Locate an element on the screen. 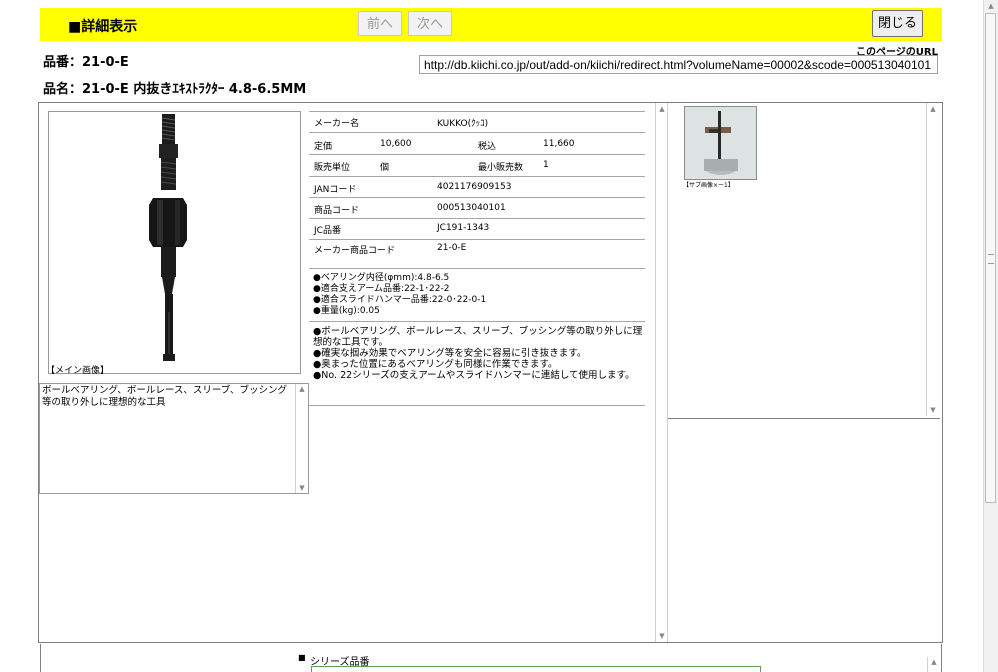 This screenshot has width=998, height=672. page-scrollbar-thumb is located at coordinates (990, 258).